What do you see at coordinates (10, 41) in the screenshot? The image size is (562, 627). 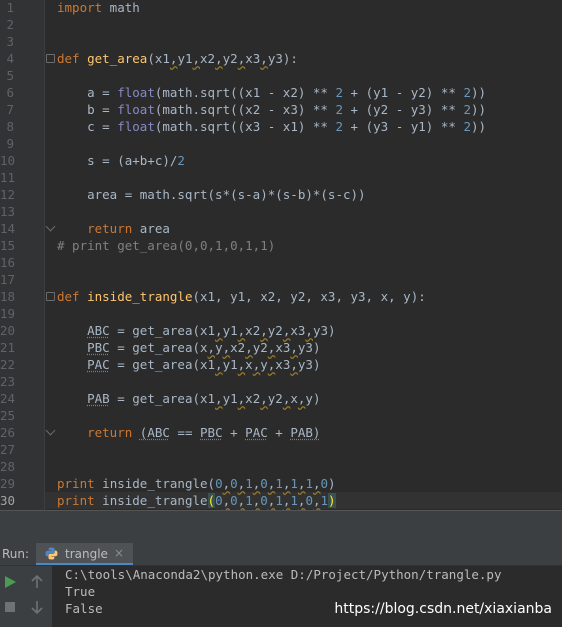 I see `line-number: 3` at bounding box center [10, 41].